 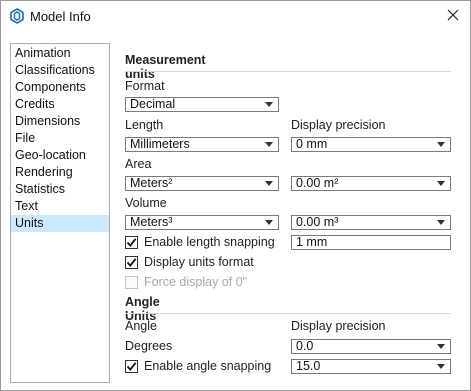 I want to click on length-unit-select: Millimeters, so click(x=202, y=144).